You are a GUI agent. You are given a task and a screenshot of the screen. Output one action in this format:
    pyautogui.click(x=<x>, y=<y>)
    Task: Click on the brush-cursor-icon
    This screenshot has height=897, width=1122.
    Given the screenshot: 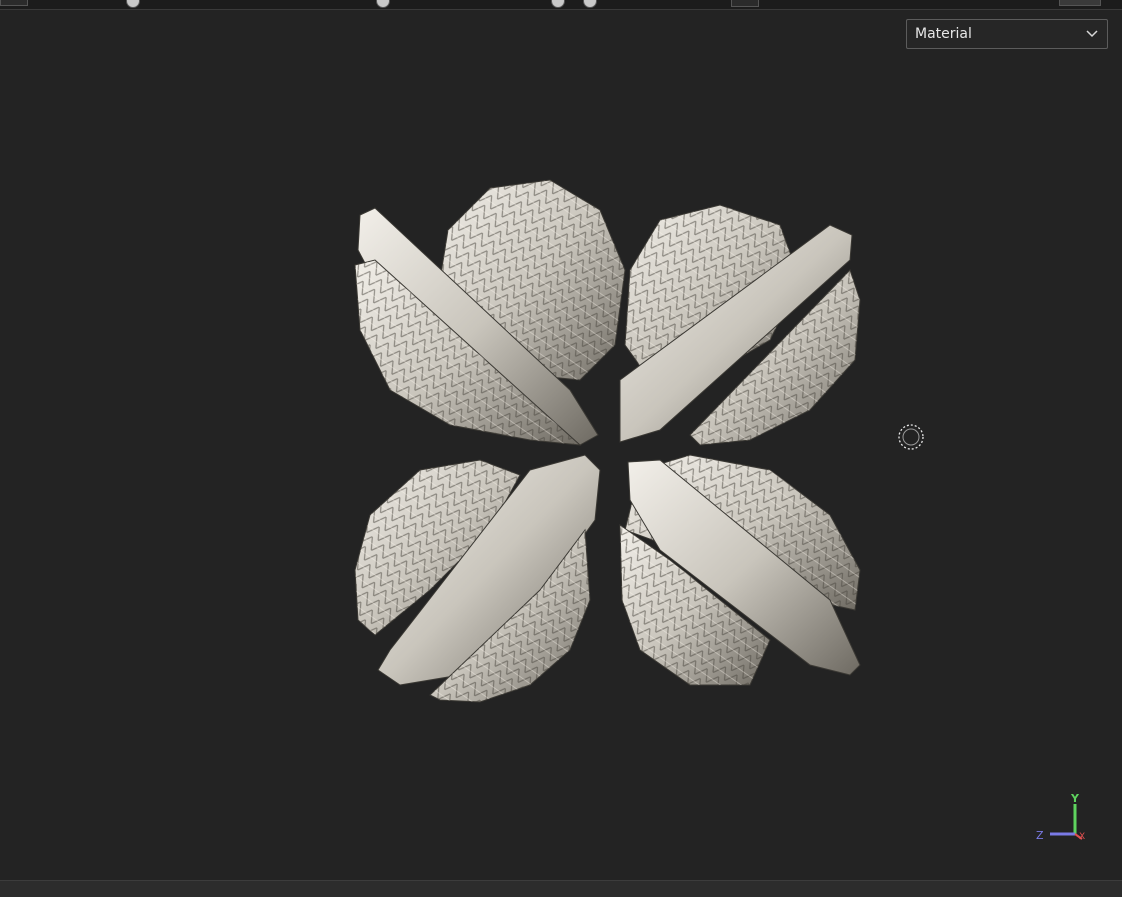 What is the action you would take?
    pyautogui.click(x=911, y=437)
    